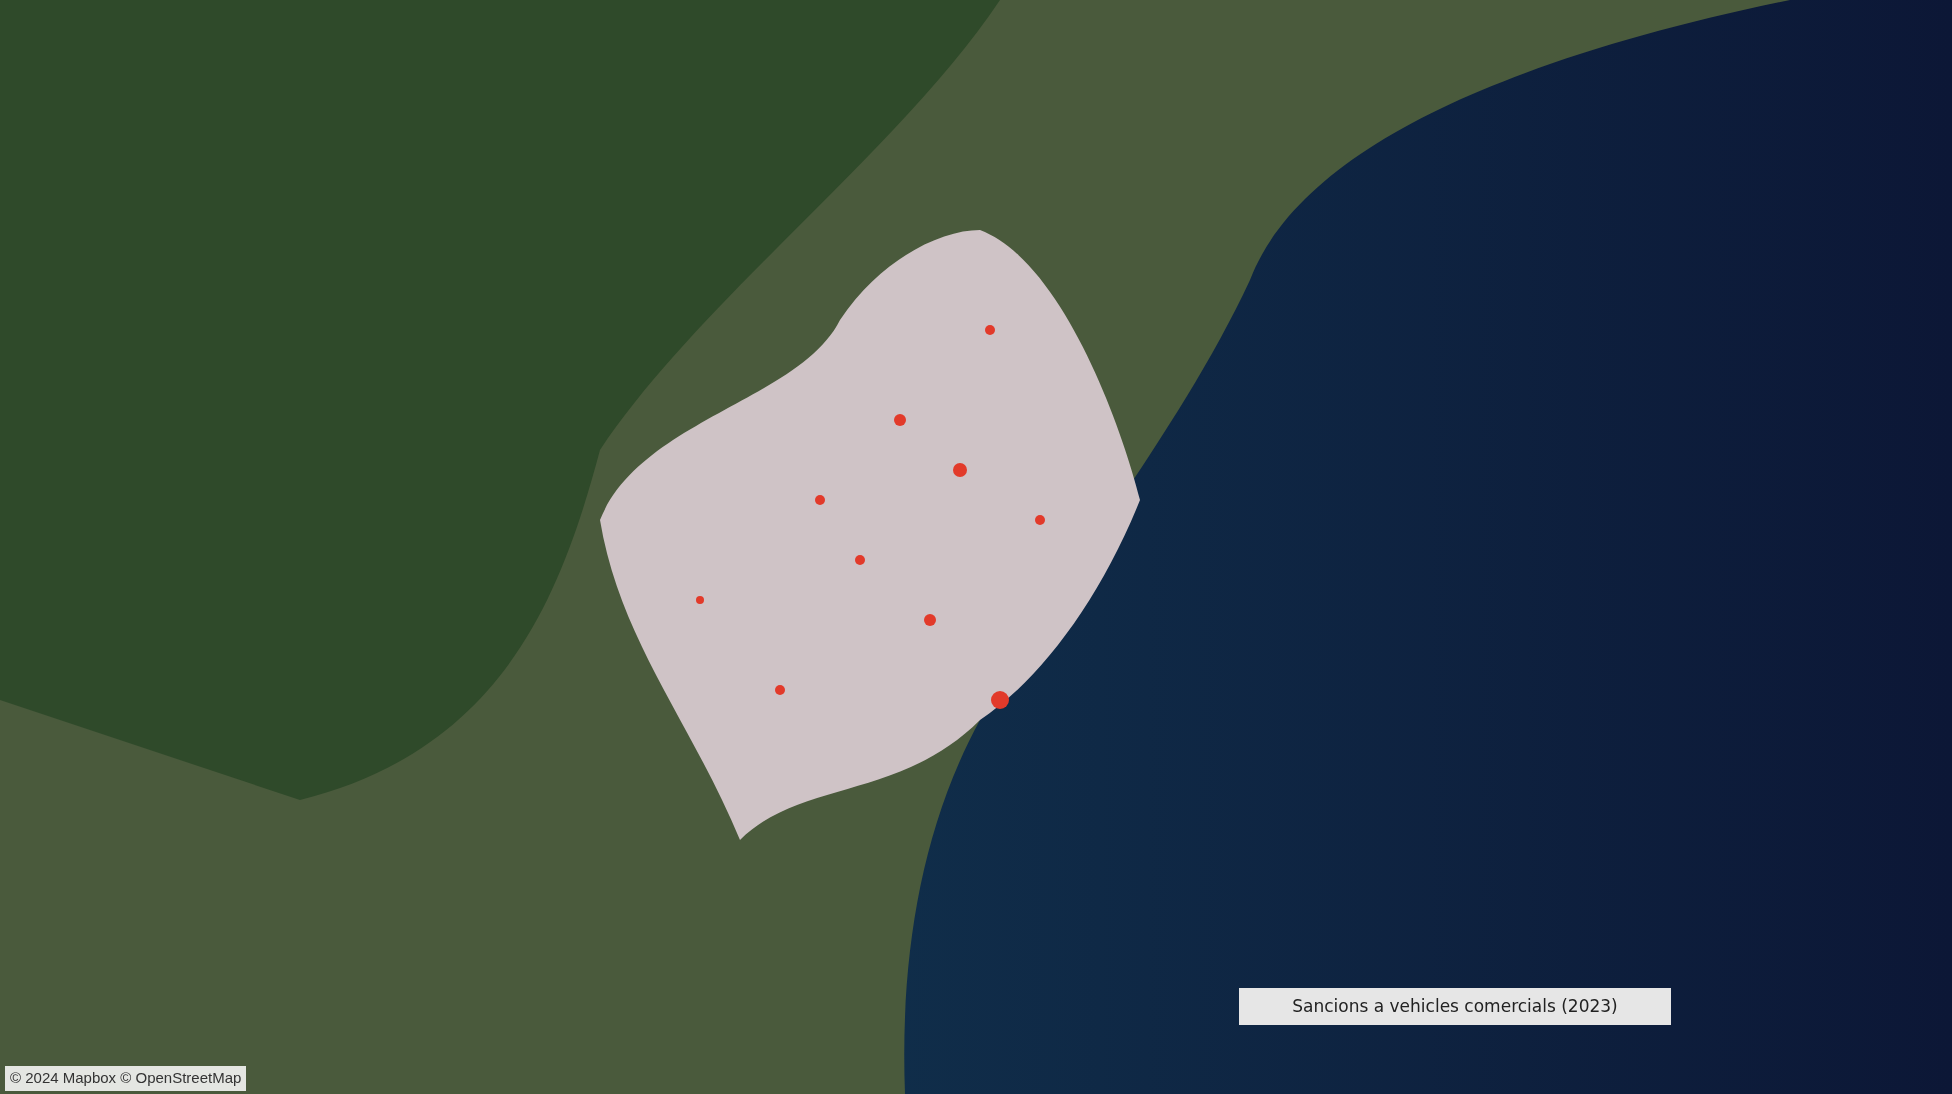 The height and width of the screenshot is (1094, 1952). I want to click on map-title: Sancions a vehicles comercials (2023), so click(1455, 1006).